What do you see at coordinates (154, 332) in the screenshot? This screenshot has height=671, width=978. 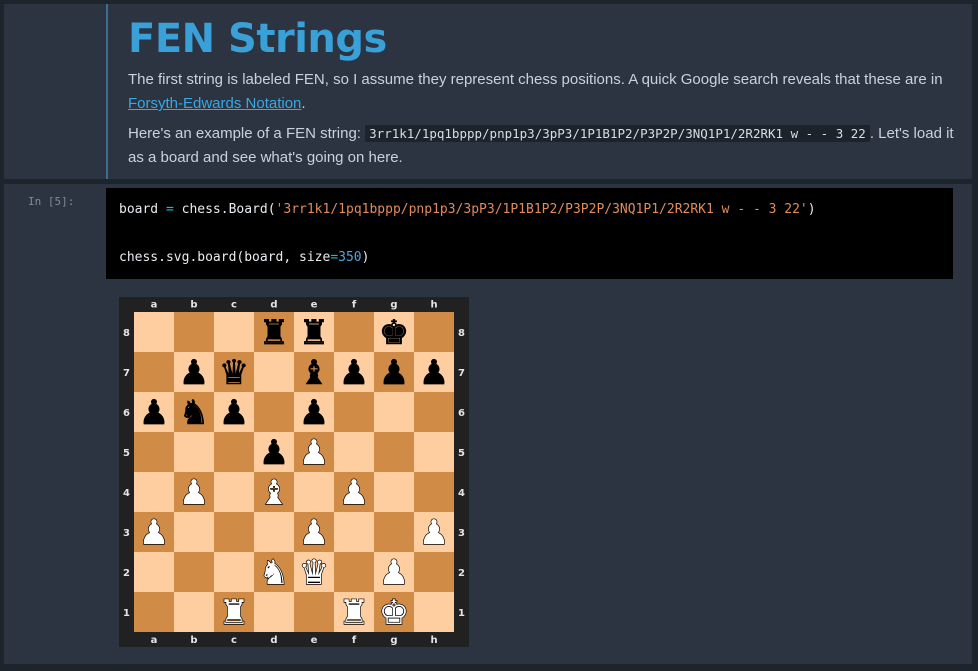 I see `square-a8` at bounding box center [154, 332].